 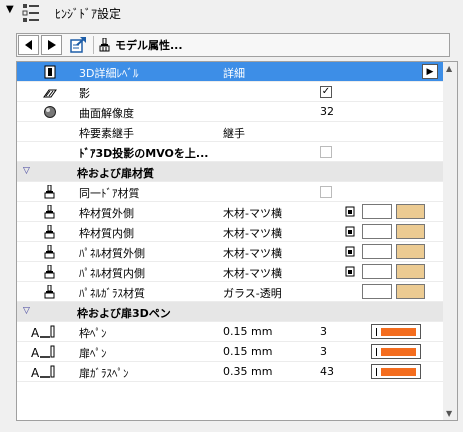 I want to click on shadow-icon, so click(x=50, y=93).